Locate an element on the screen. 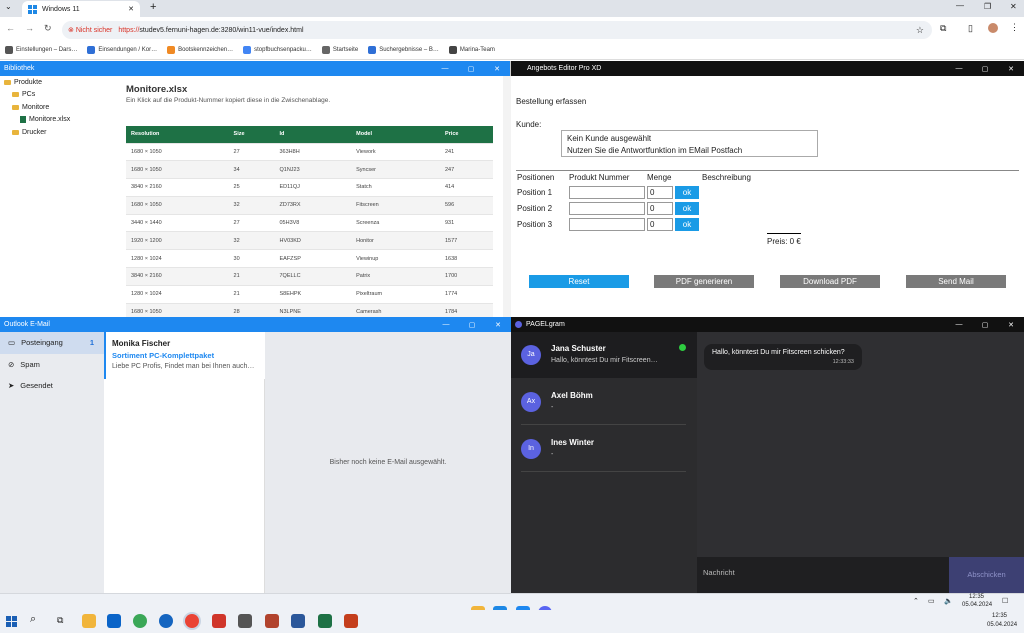 The height and width of the screenshot is (633, 1024). folder-spam: ⊘ Spam is located at coordinates (52, 365).